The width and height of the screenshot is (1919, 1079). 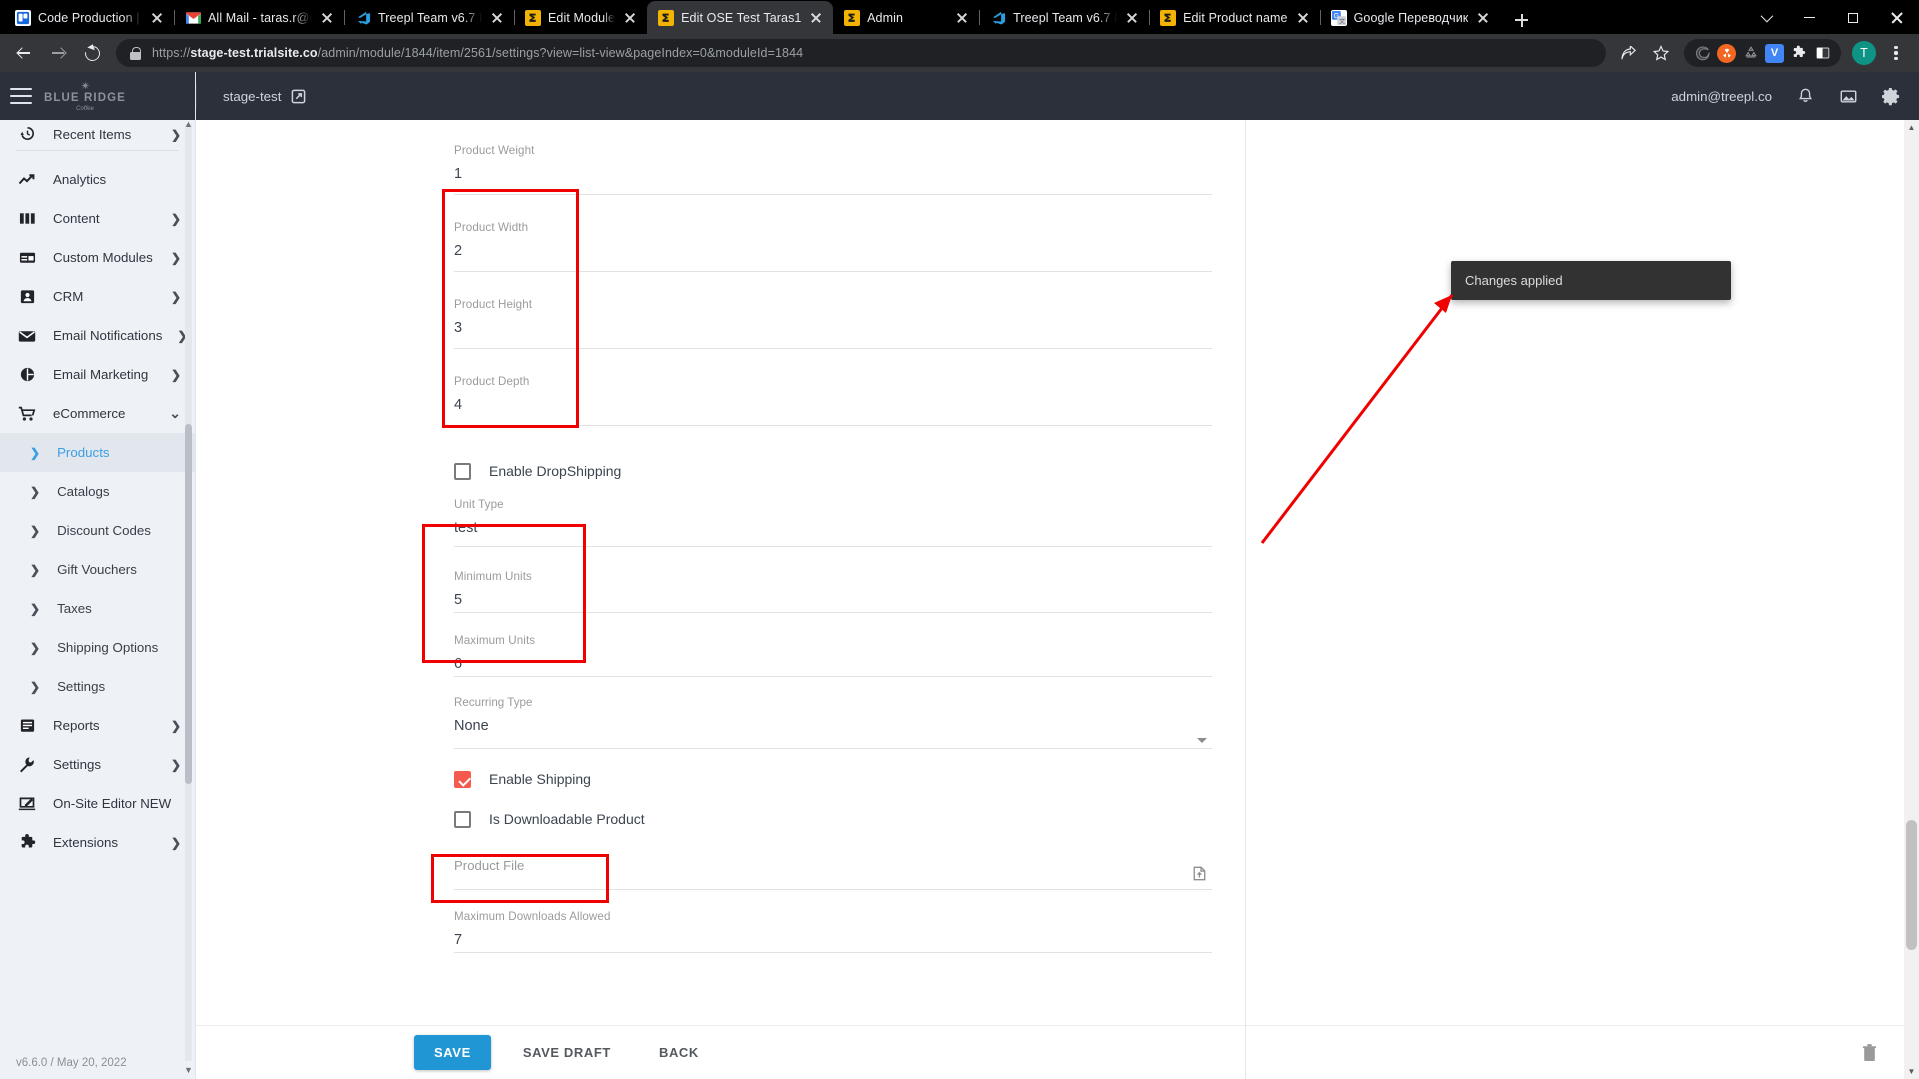 What do you see at coordinates (1765, 17) in the screenshot?
I see `tab-search-chevron-icon` at bounding box center [1765, 17].